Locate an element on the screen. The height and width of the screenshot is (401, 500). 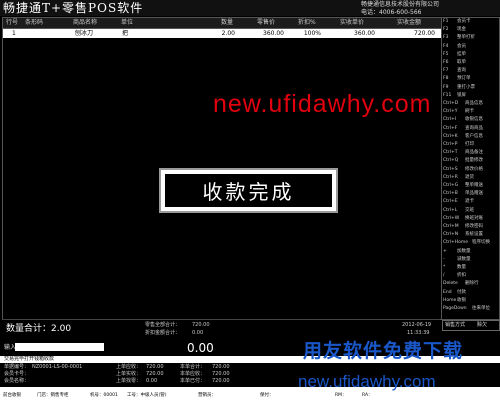
status-item: 机号：00001 is located at coordinates (104, 395).